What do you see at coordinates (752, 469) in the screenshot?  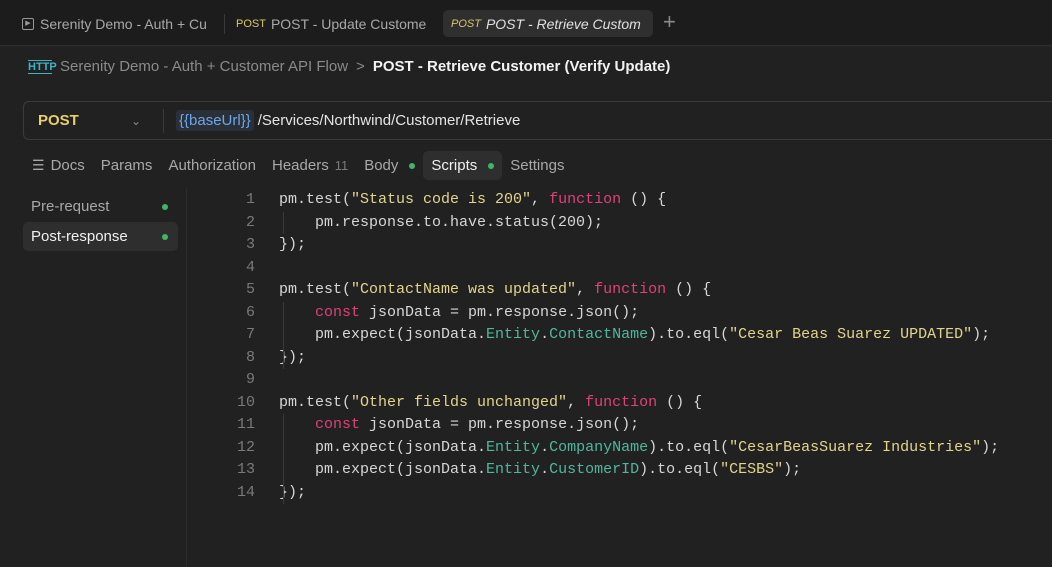 I see `code-token: "CESBS"` at bounding box center [752, 469].